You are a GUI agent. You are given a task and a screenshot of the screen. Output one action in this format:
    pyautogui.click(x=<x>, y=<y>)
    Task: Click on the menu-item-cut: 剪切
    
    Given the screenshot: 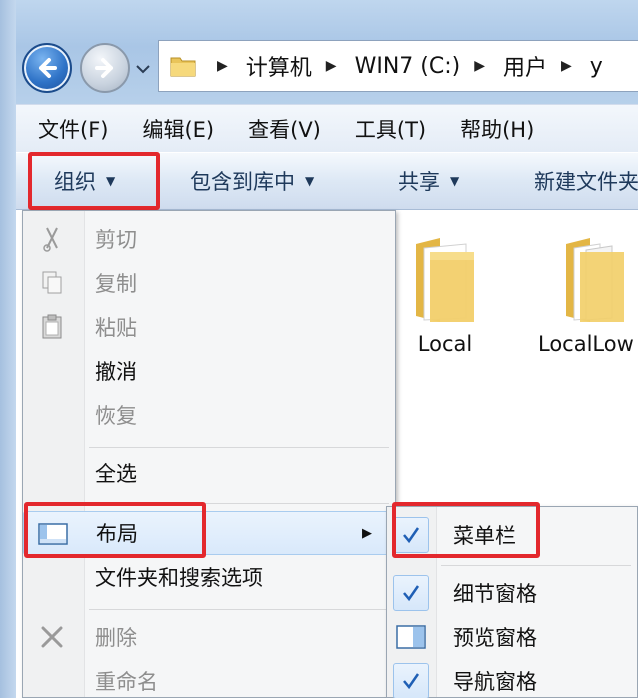 What is the action you would take?
    pyautogui.click(x=209, y=239)
    